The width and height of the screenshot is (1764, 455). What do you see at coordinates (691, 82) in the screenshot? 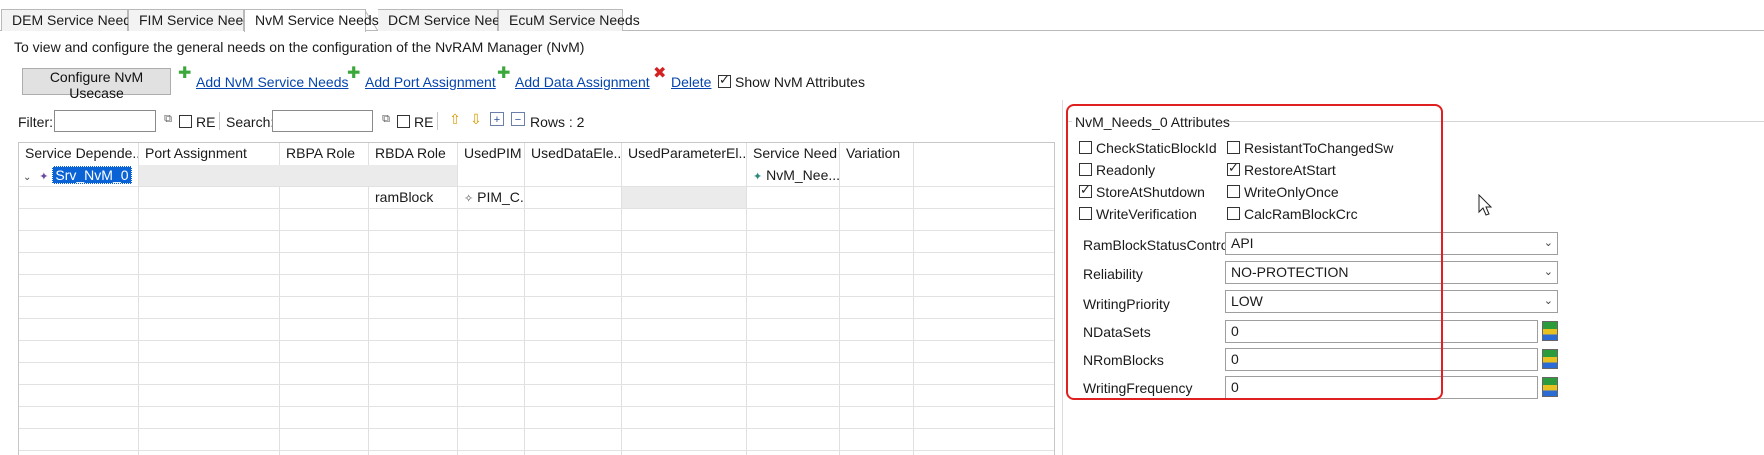
I see `delete-link: Delete` at bounding box center [691, 82].